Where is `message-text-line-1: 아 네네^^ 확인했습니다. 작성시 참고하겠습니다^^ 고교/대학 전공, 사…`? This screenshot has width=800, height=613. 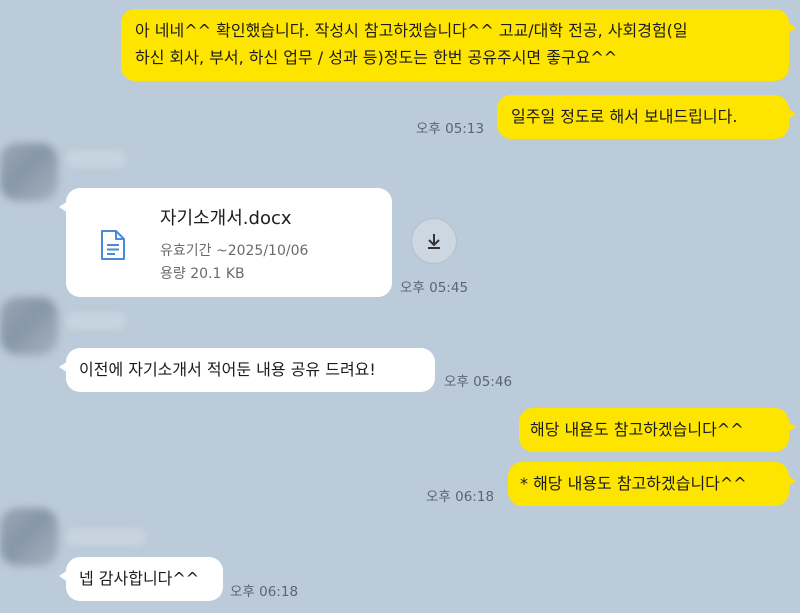
message-text-line-1: 아 네네^^ 확인했습니다. 작성시 참고하겠습니다^^ 고교/대학 전공, 사… is located at coordinates (411, 30).